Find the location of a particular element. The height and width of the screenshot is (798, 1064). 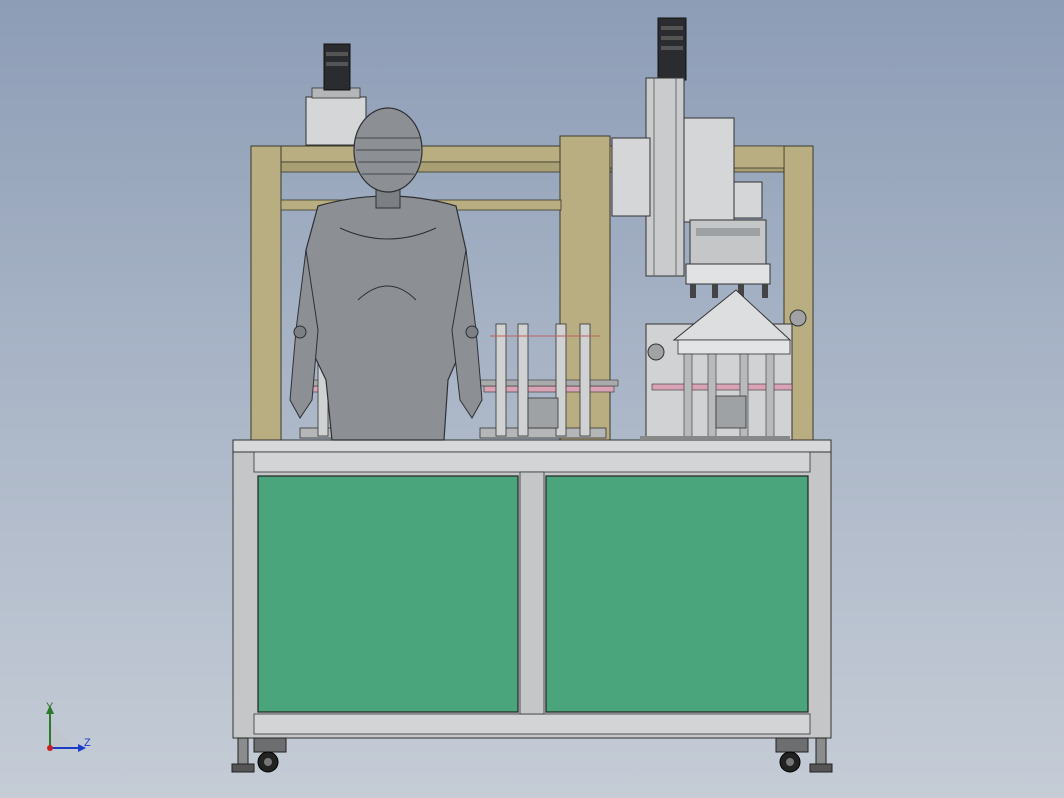

z-axis-label: Z is located at coordinates (87, 743).